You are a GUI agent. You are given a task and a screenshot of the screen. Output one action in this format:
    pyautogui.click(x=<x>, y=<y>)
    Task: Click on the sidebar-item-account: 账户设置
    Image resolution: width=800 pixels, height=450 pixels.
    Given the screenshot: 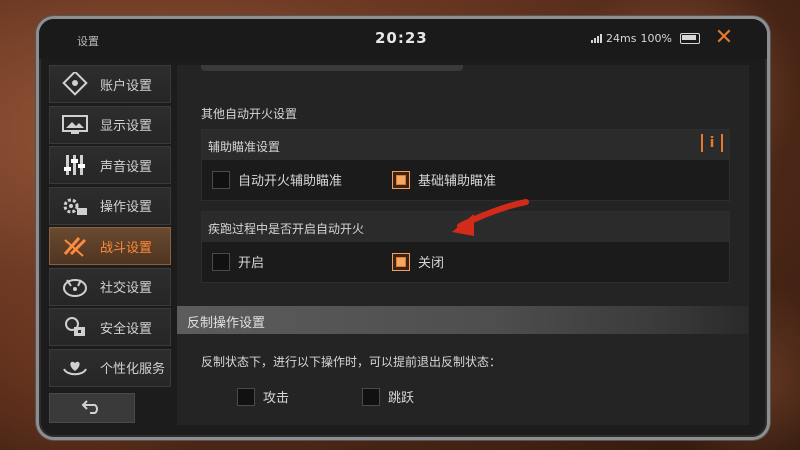 What is the action you would take?
    pyautogui.click(x=110, y=84)
    